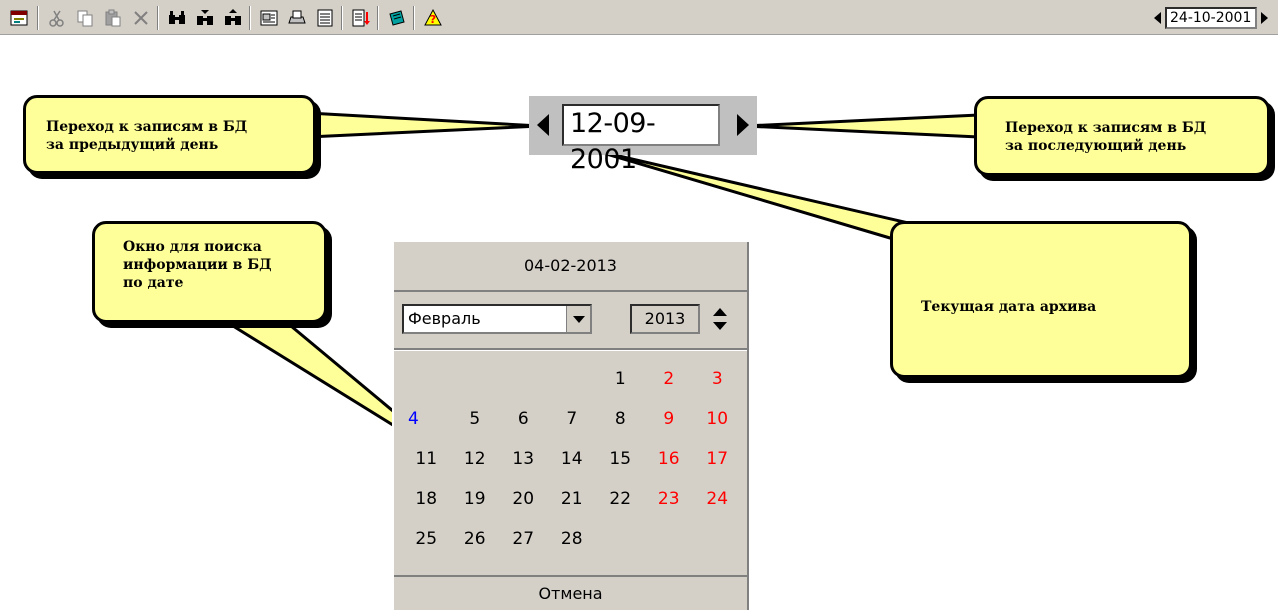 The width and height of the screenshot is (1278, 611). Describe the element at coordinates (426, 427) in the screenshot. I see `calendar-day: 4` at that location.